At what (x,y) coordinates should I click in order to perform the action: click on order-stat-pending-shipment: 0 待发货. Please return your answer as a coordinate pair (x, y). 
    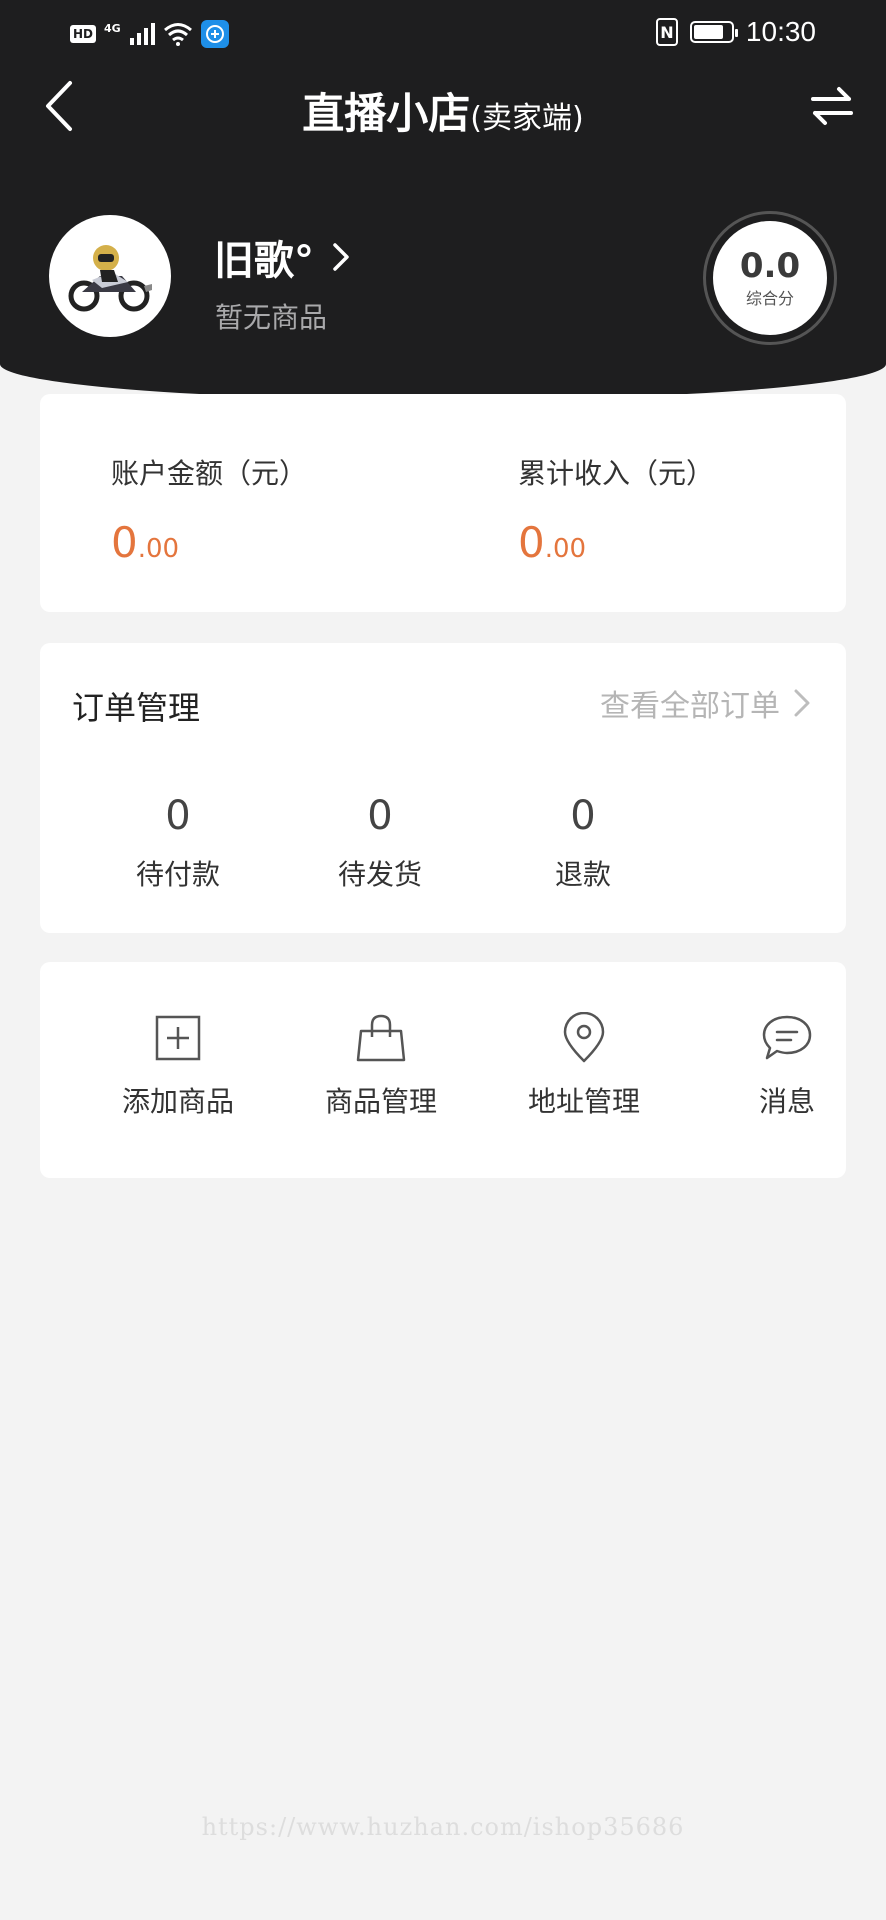
    Looking at the image, I should click on (380, 843).